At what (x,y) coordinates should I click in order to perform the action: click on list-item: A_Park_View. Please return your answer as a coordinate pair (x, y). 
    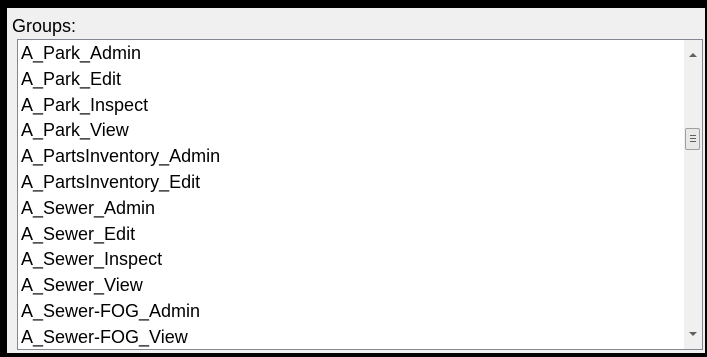
    Looking at the image, I should click on (350, 131).